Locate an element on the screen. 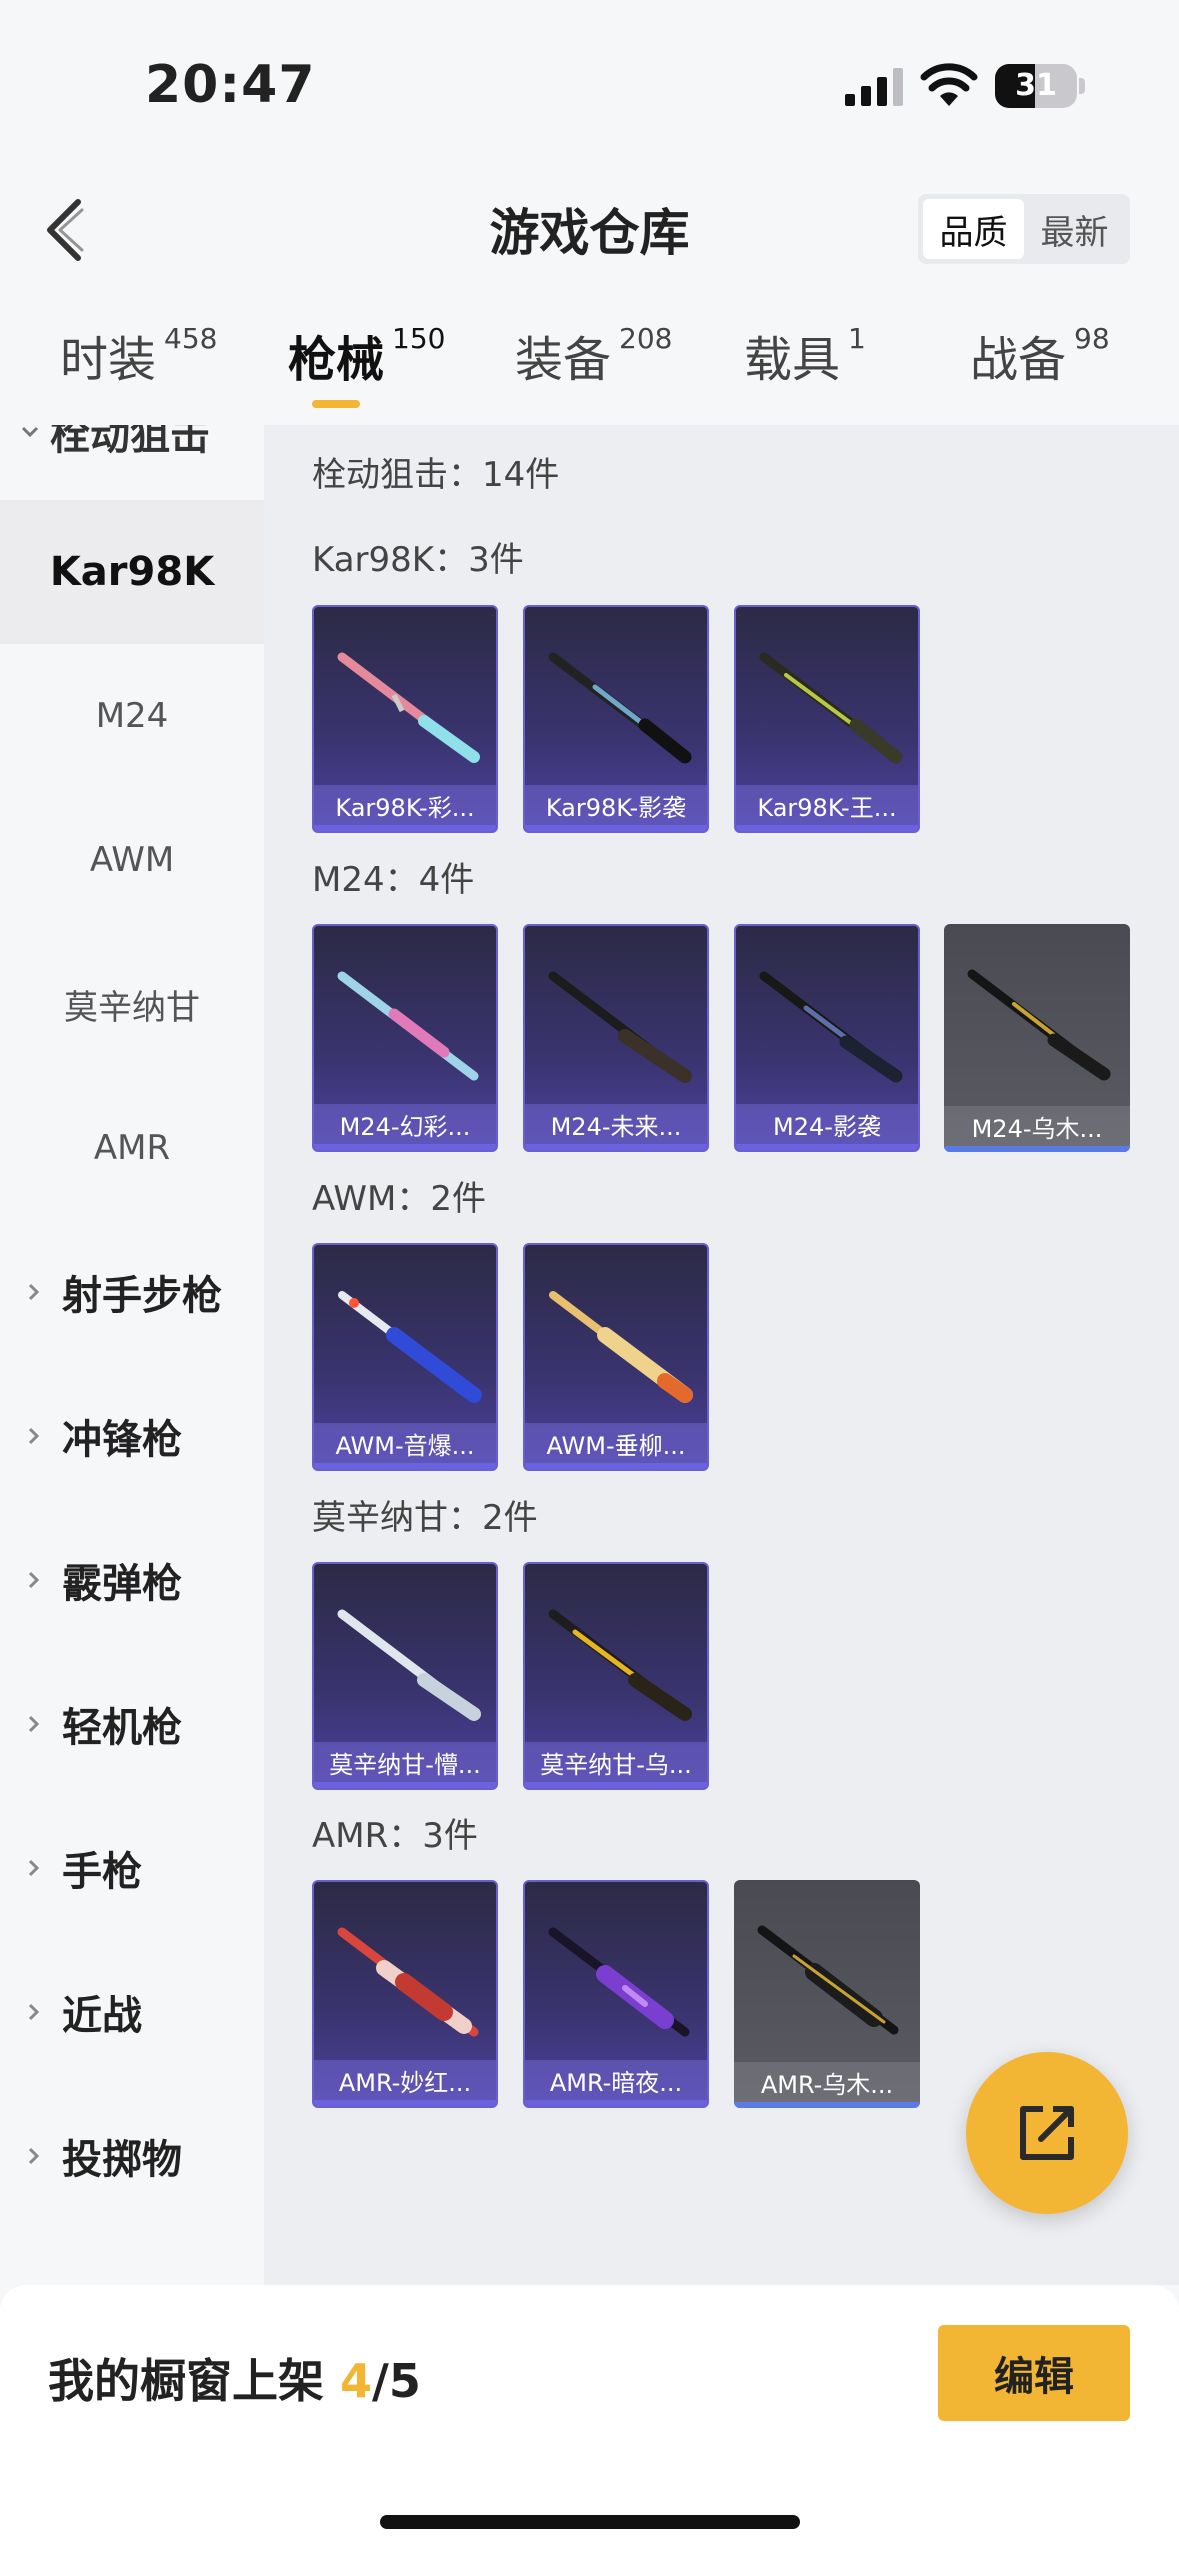 This screenshot has width=1179, height=2556. tab-count: 1 is located at coordinates (857, 338).